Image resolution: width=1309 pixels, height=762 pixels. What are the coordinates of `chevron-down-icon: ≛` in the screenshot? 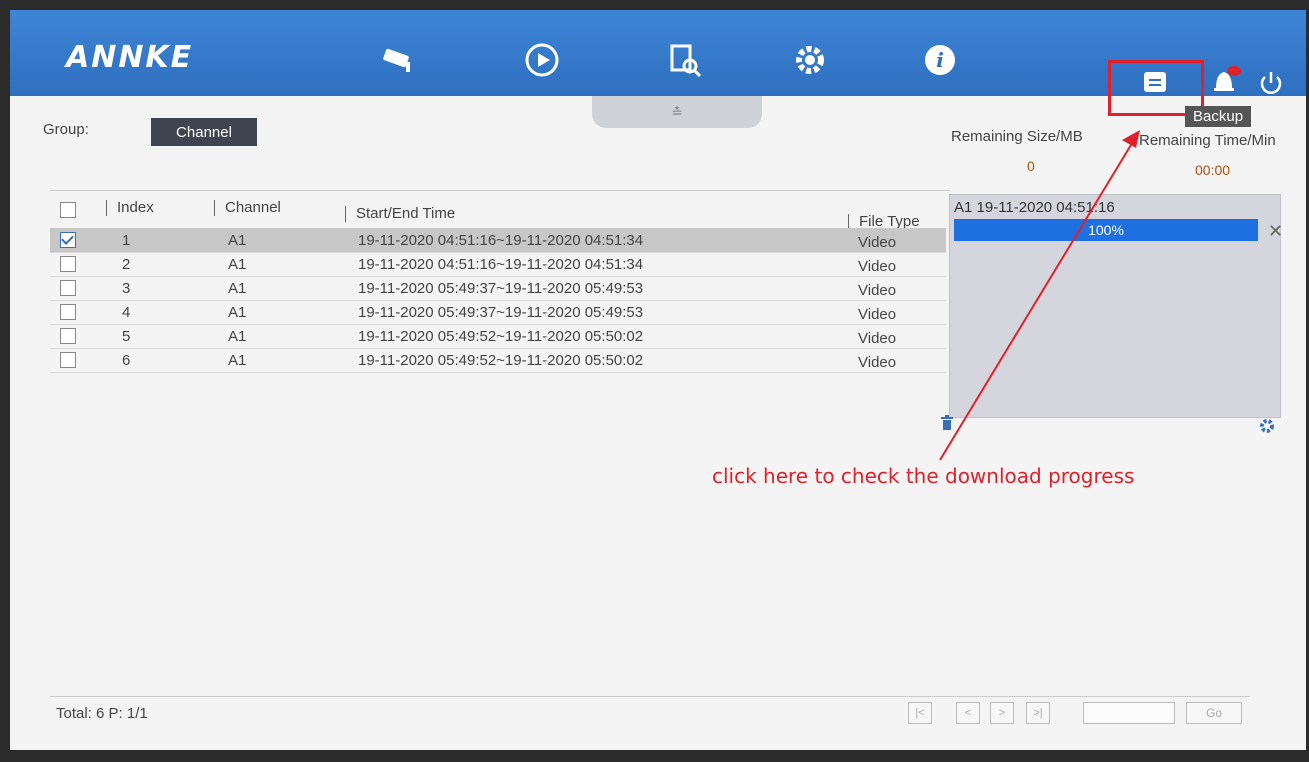 It's located at (677, 111).